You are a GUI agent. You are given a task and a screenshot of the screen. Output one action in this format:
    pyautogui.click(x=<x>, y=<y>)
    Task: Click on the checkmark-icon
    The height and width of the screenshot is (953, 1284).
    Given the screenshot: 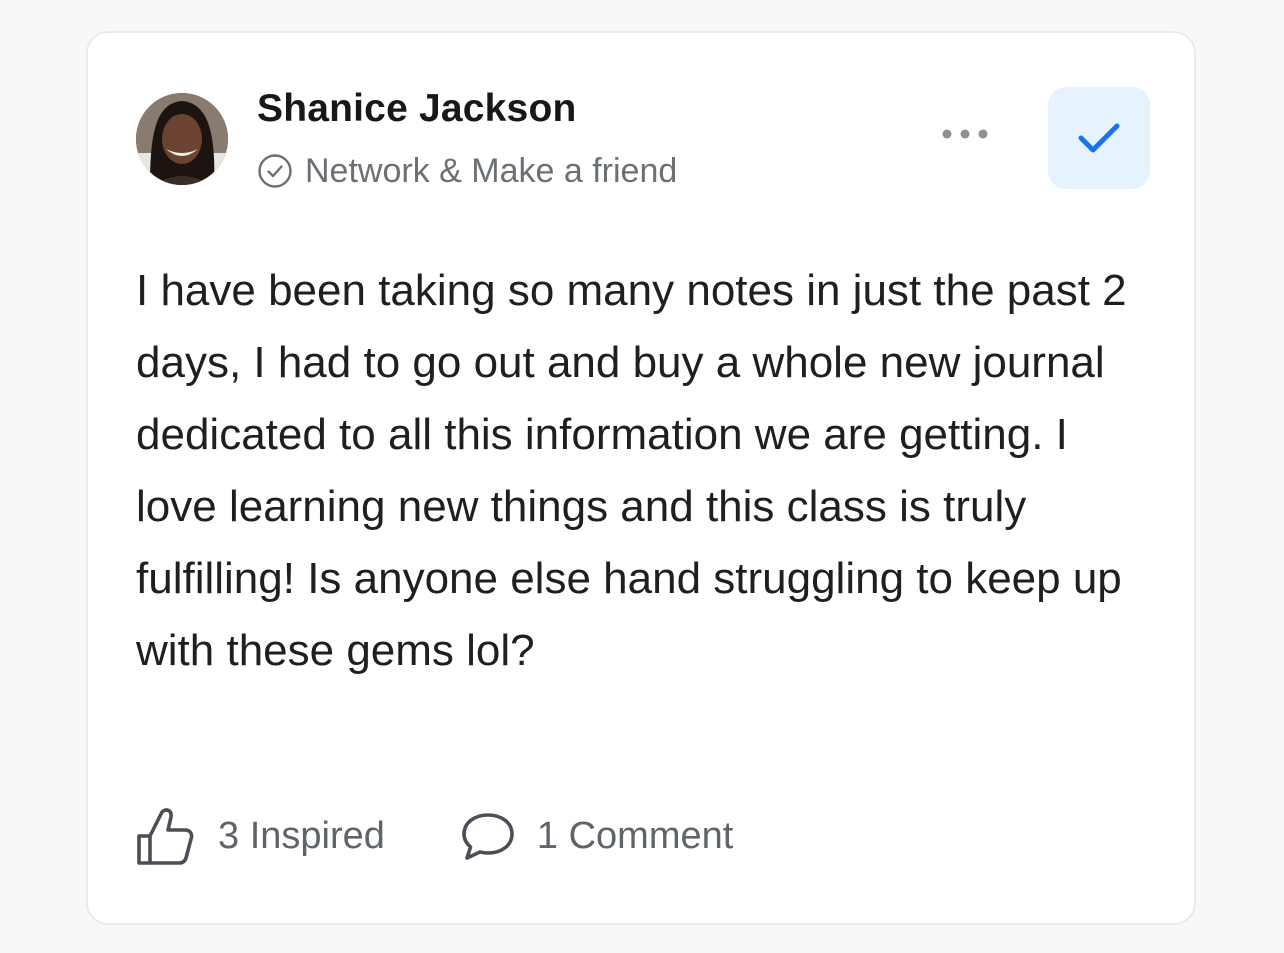 What is the action you would take?
    pyautogui.click(x=1099, y=138)
    